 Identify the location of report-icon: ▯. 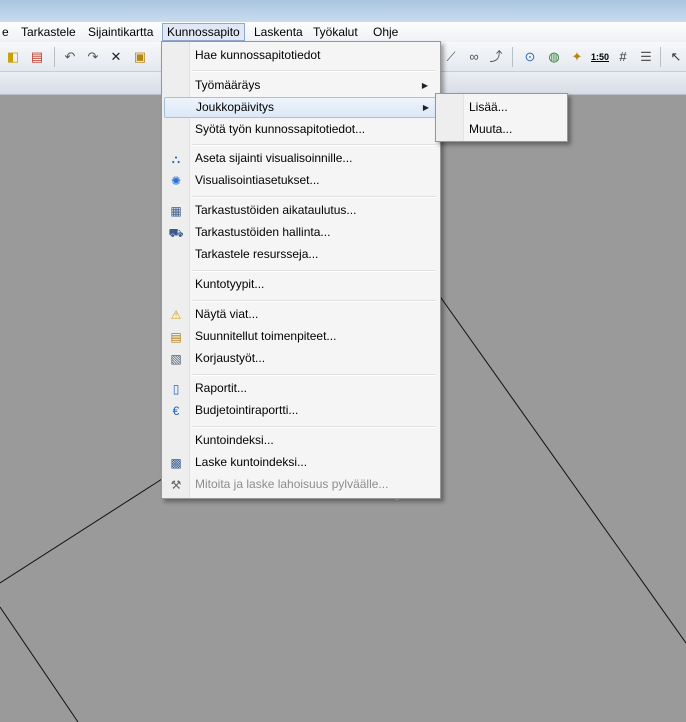
(176, 389).